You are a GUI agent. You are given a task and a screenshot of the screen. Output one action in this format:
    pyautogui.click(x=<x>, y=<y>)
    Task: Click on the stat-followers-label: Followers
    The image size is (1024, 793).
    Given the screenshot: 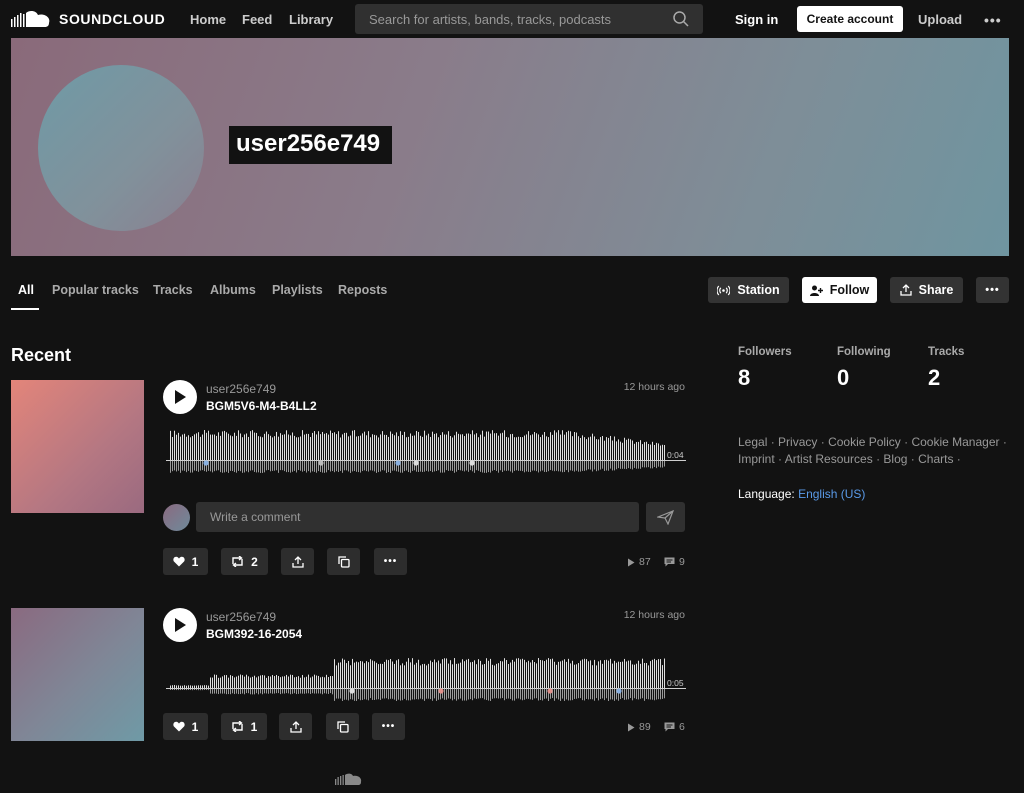 What is the action you would take?
    pyautogui.click(x=765, y=352)
    